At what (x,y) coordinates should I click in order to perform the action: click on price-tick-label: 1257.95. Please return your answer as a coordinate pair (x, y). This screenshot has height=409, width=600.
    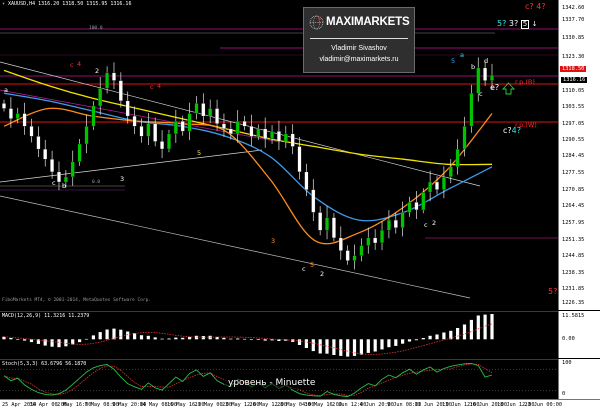
    Looking at the image, I should click on (573, 222).